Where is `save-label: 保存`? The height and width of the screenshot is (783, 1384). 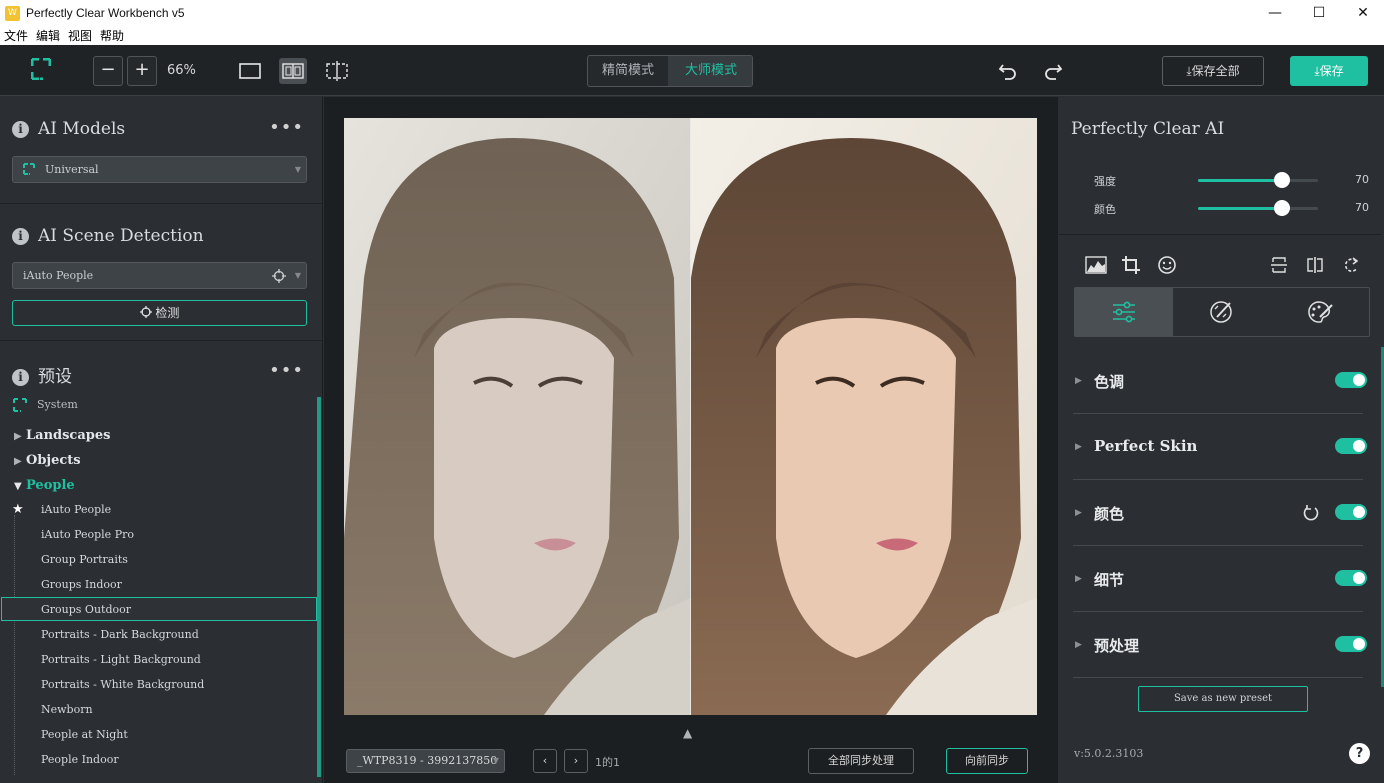 save-label: 保存 is located at coordinates (1331, 71).